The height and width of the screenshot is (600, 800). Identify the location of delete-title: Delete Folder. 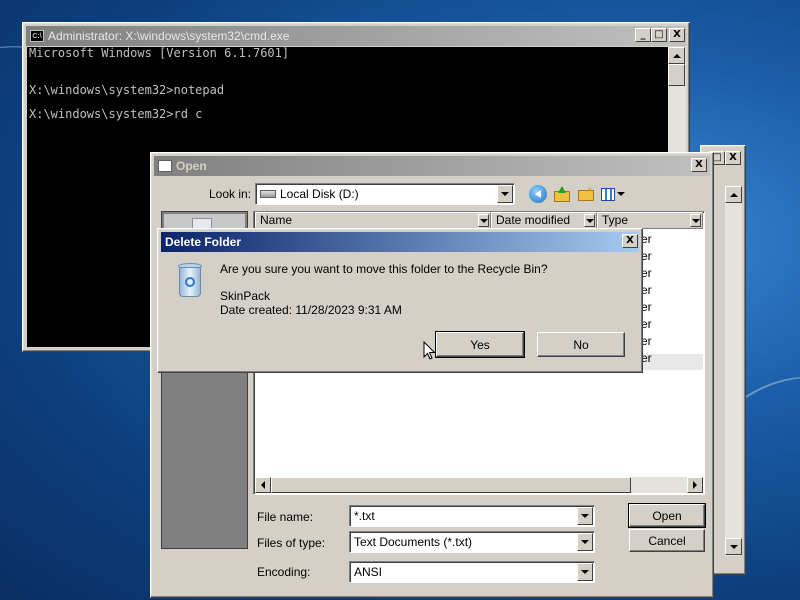
(203, 242).